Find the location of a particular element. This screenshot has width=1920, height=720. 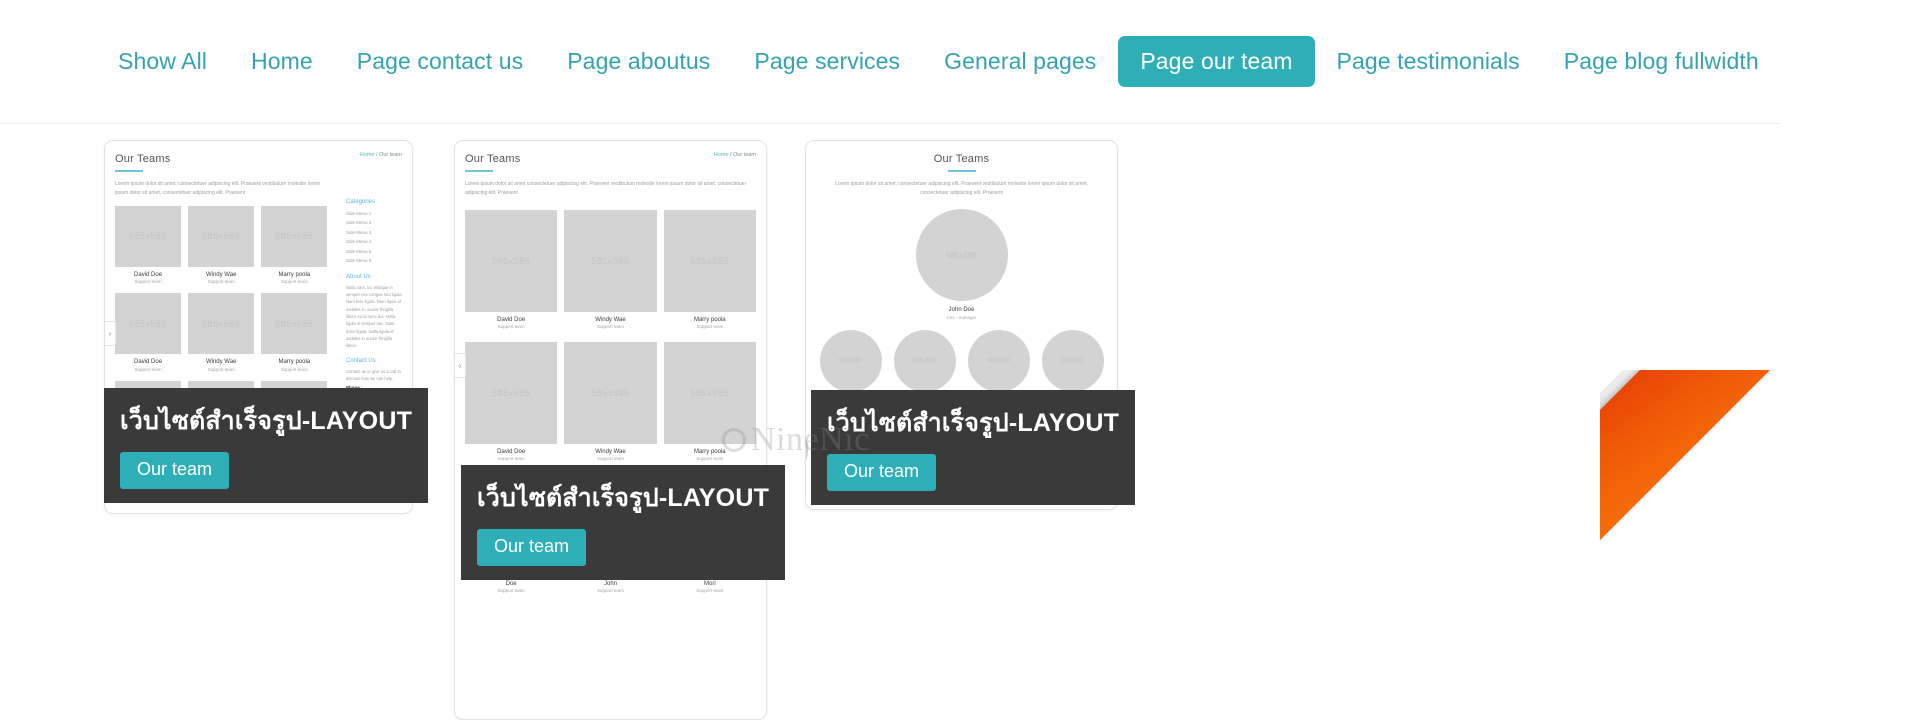

filter-item-page-our-team: Page our team is located at coordinates (1216, 61).